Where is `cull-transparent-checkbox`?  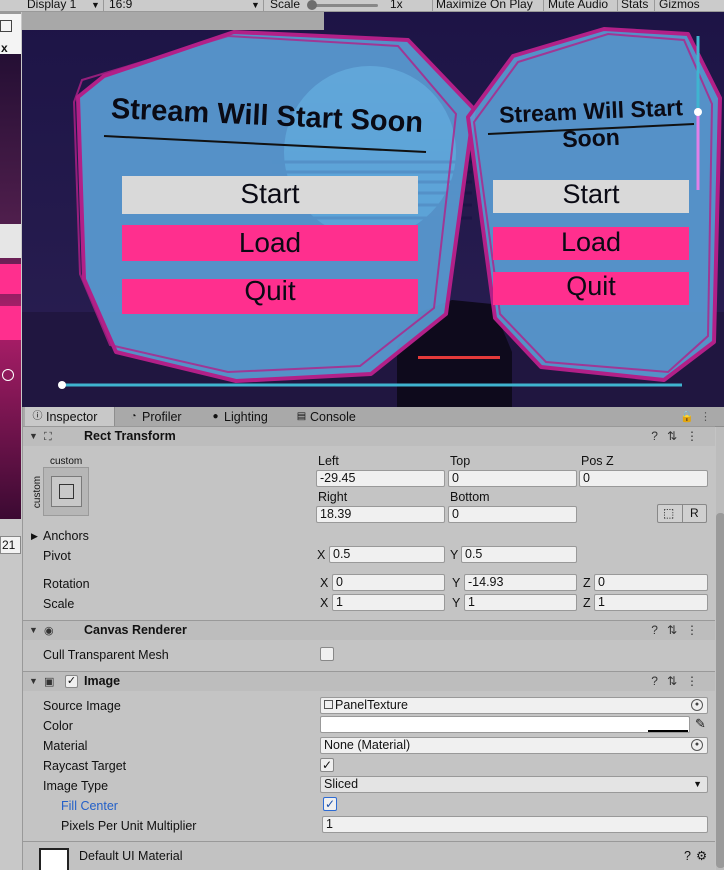
cull-transparent-checkbox is located at coordinates (327, 654).